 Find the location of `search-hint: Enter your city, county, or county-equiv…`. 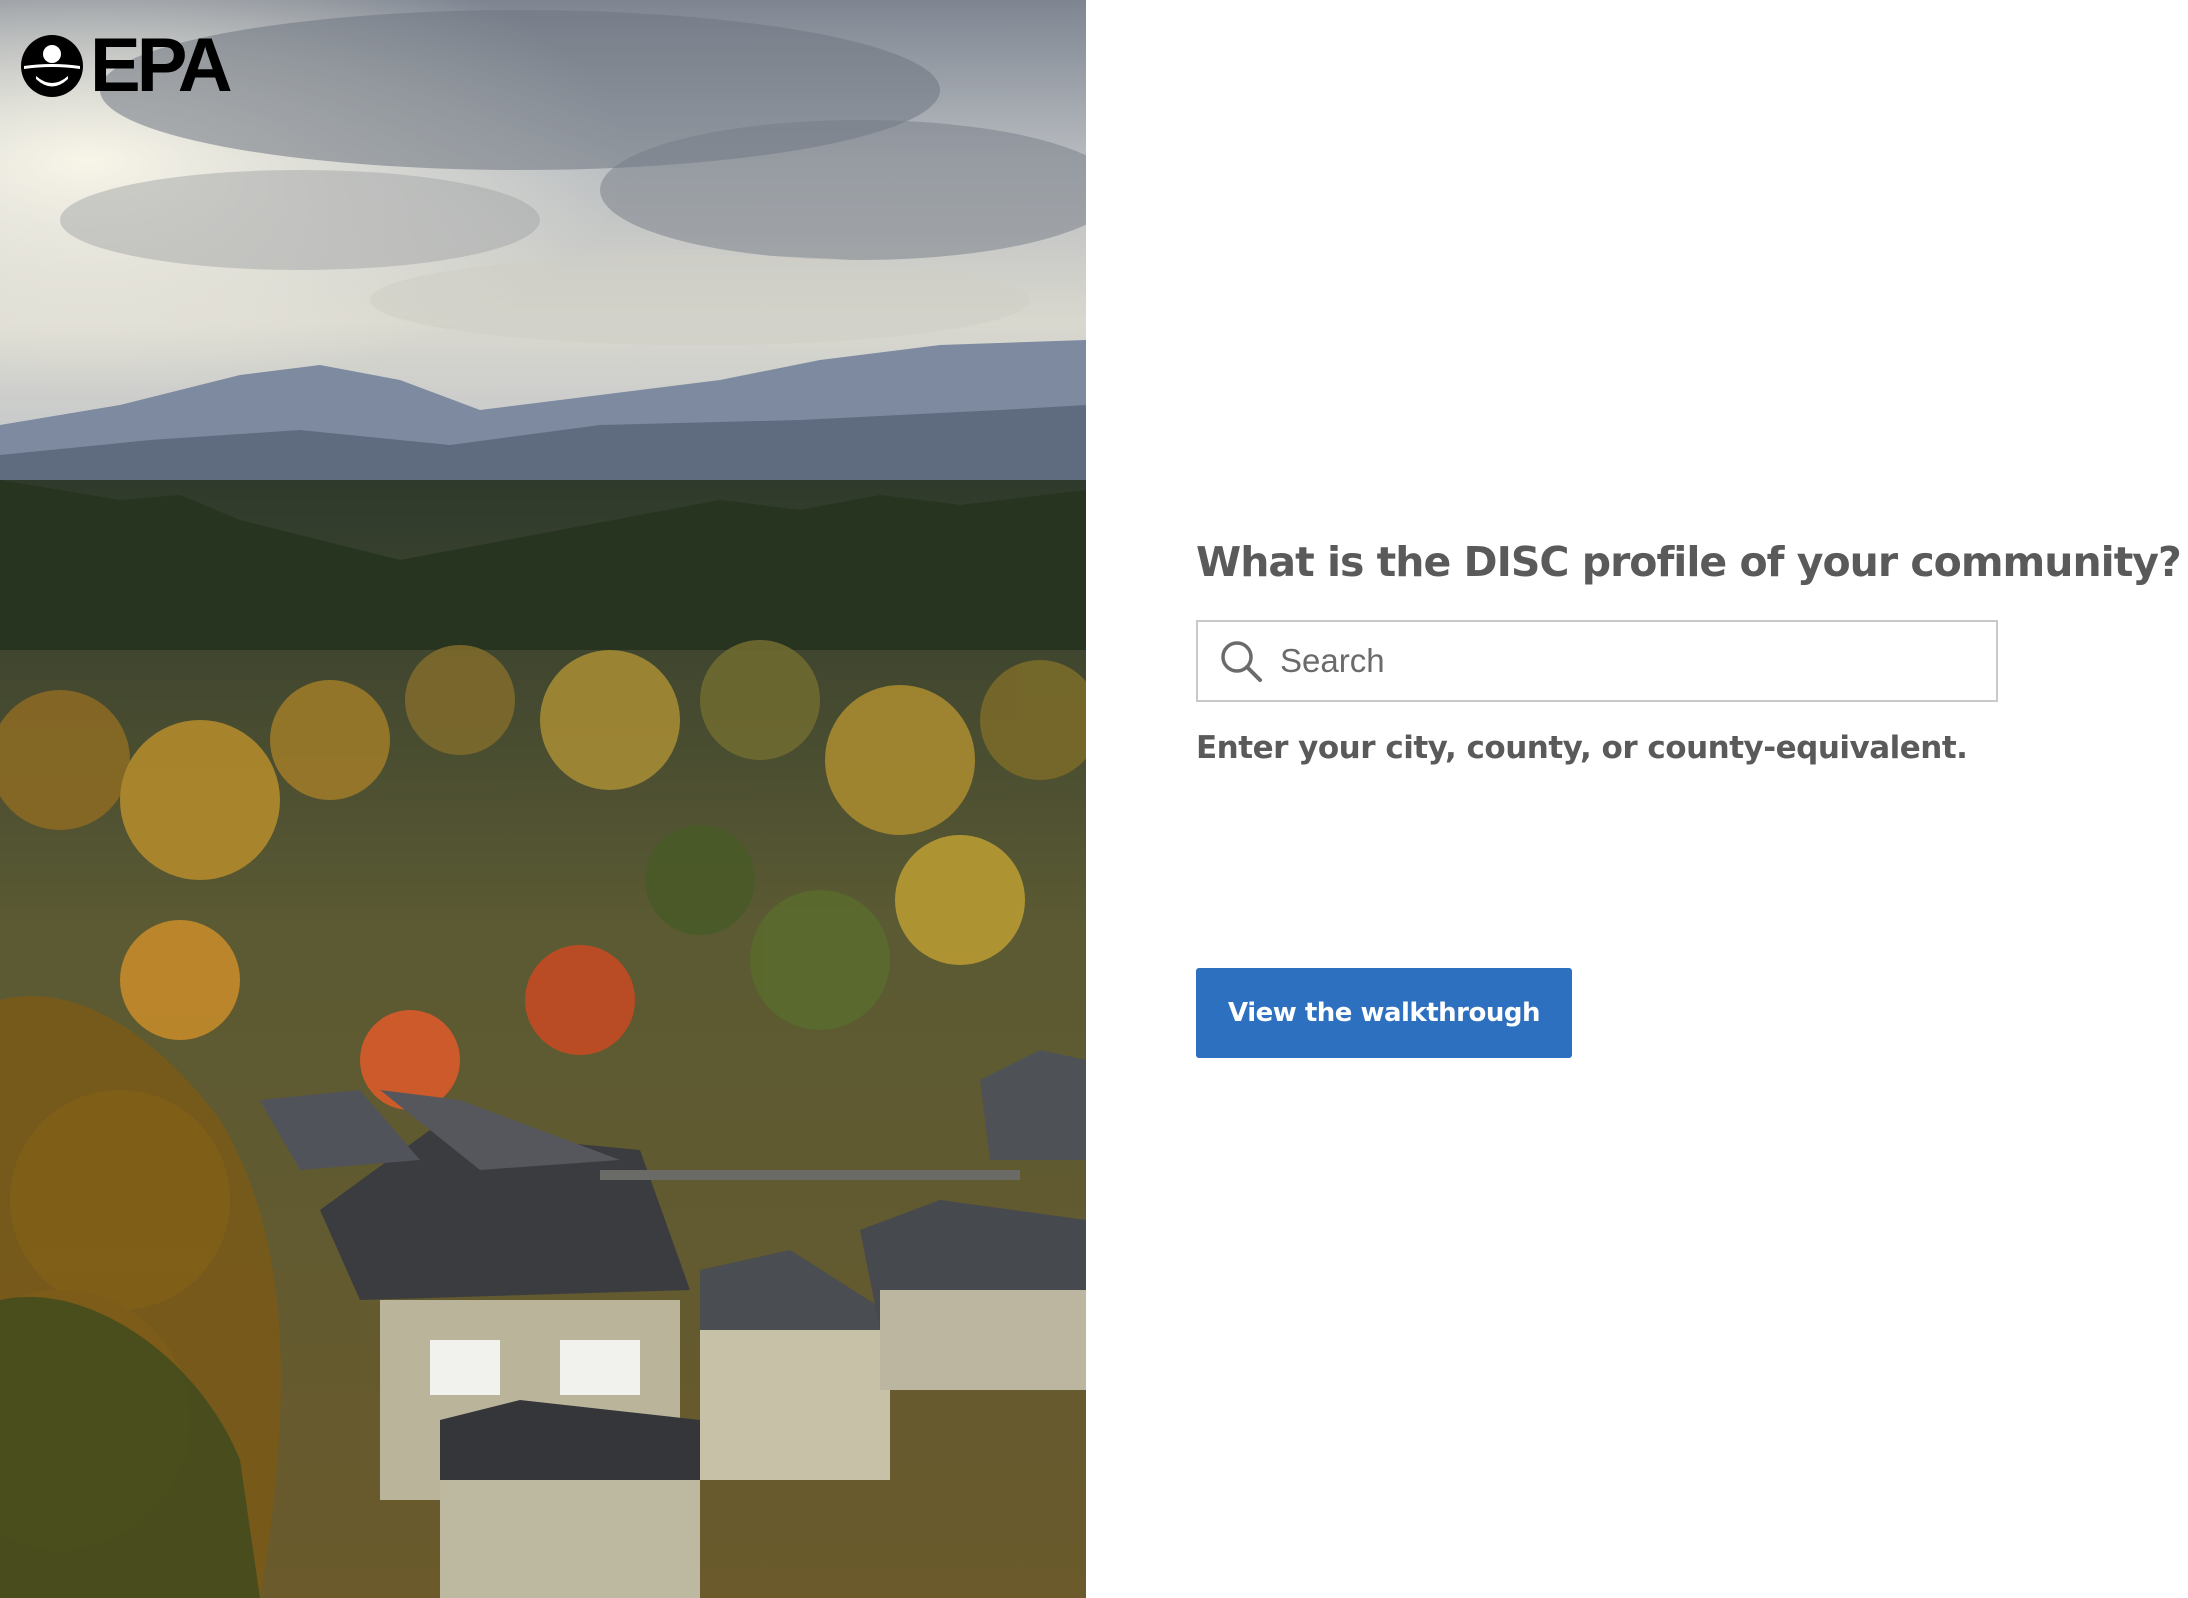

search-hint: Enter your city, county, or county-equiv… is located at coordinates (1582, 748).